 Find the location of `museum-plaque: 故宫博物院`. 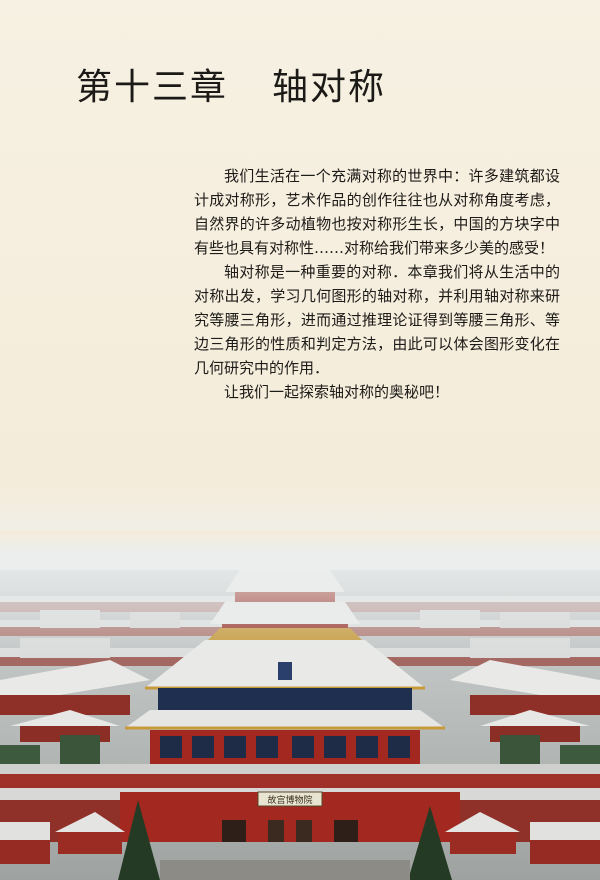

museum-plaque: 故宫博物院 is located at coordinates (289, 800).